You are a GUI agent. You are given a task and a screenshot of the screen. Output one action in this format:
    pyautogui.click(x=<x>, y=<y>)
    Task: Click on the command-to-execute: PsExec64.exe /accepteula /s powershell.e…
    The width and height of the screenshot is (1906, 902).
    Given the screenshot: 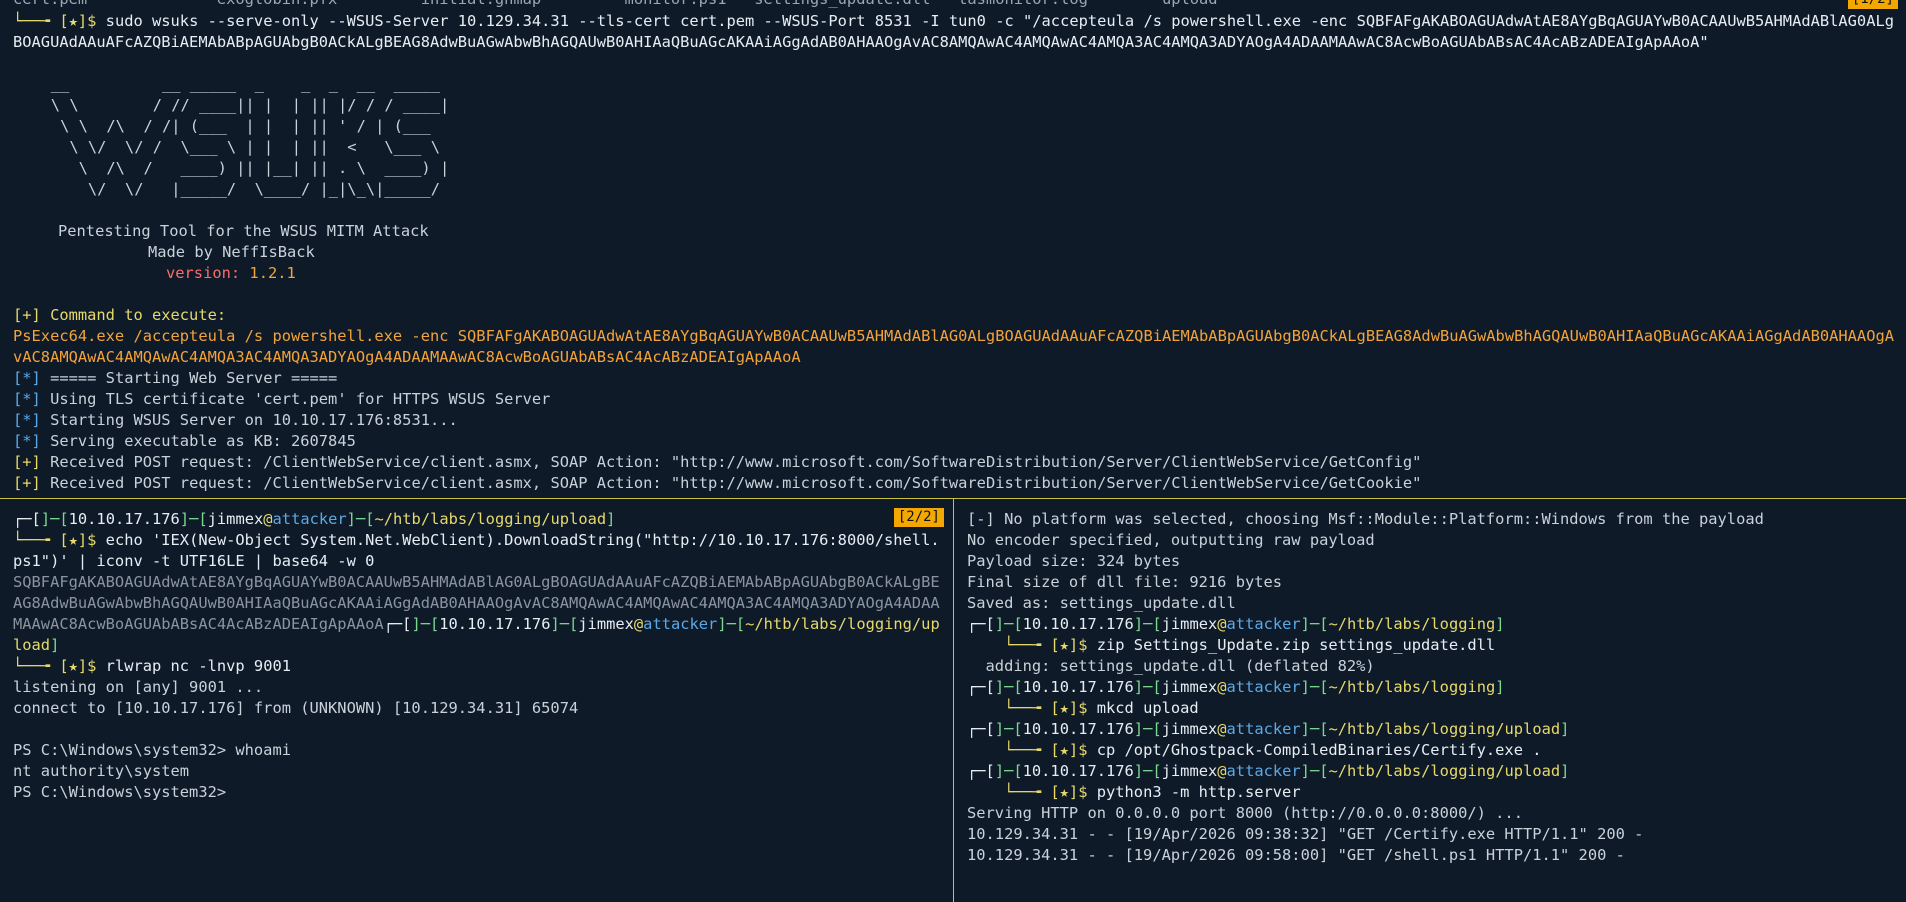 What is the action you would take?
    pyautogui.click(x=953, y=346)
    